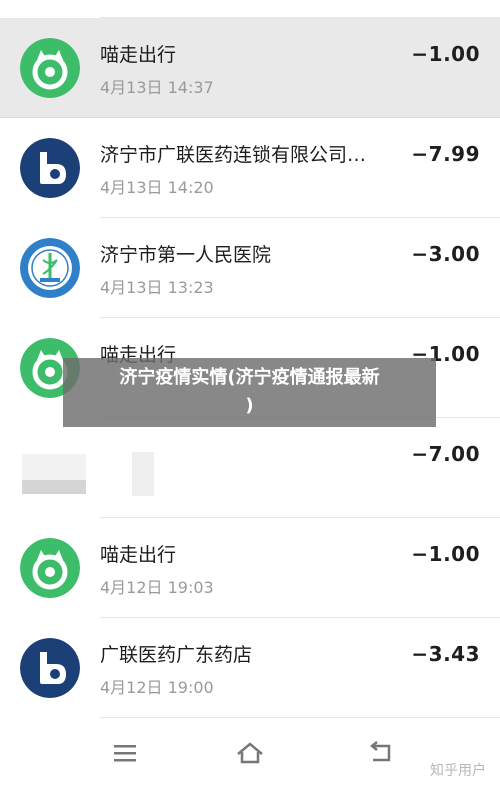 The width and height of the screenshot is (500, 786). I want to click on transaction-row: 喵走出行 4月12日 19:03 −1.00, so click(250, 568).